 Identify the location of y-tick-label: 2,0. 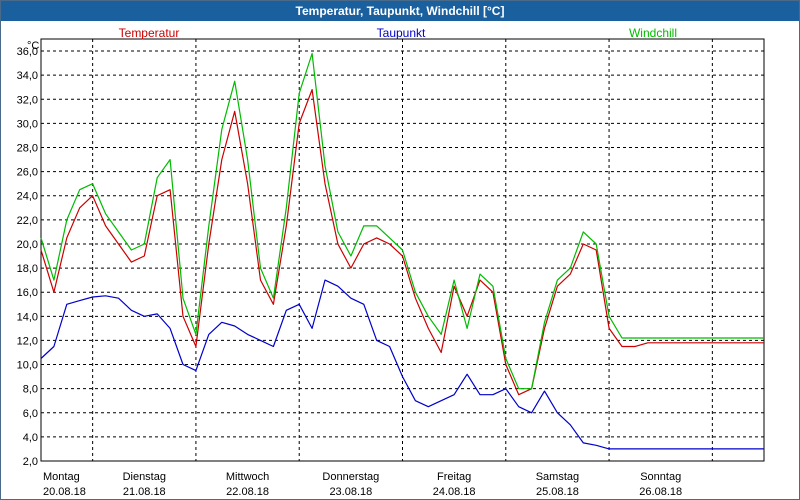
(30, 462).